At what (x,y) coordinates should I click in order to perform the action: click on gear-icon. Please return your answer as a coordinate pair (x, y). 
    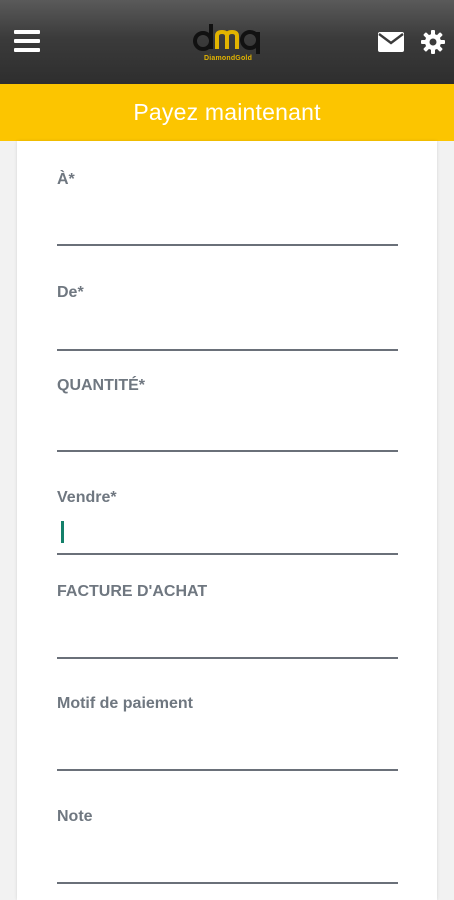
    Looking at the image, I should click on (433, 42).